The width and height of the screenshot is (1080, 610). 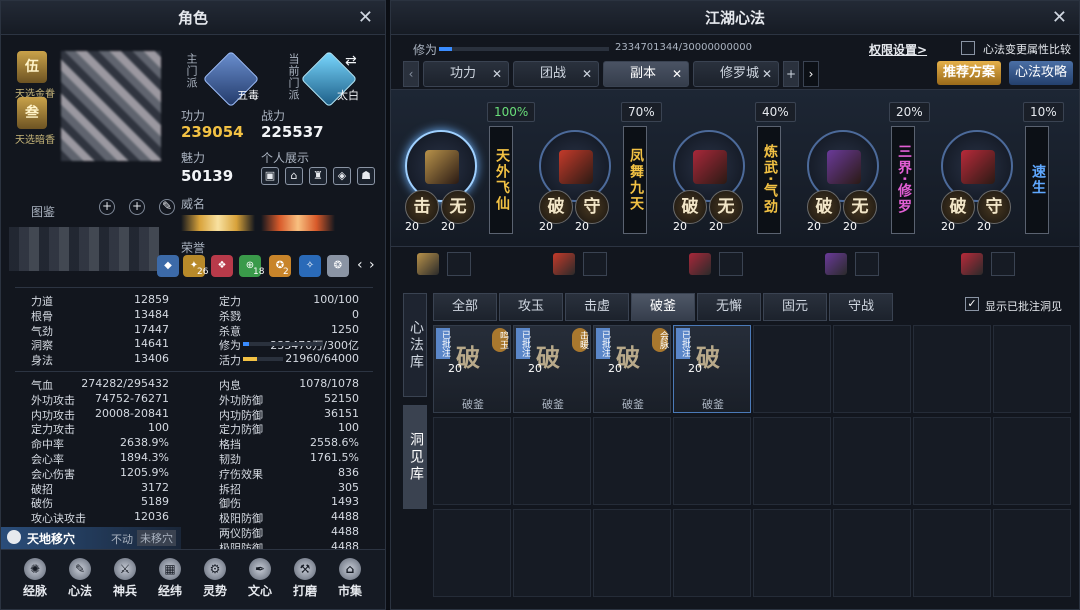 What do you see at coordinates (170, 578) in the screenshot?
I see `bottom-button-4: ▦ 经纬` at bounding box center [170, 578].